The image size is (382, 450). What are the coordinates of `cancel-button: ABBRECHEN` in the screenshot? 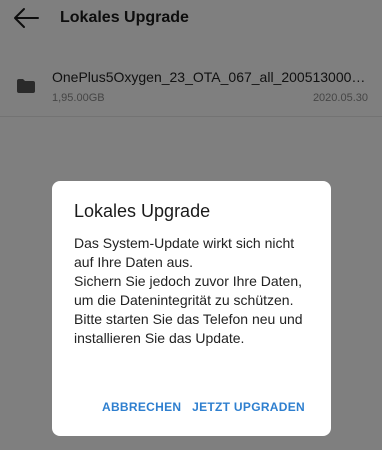 It's located at (141, 407).